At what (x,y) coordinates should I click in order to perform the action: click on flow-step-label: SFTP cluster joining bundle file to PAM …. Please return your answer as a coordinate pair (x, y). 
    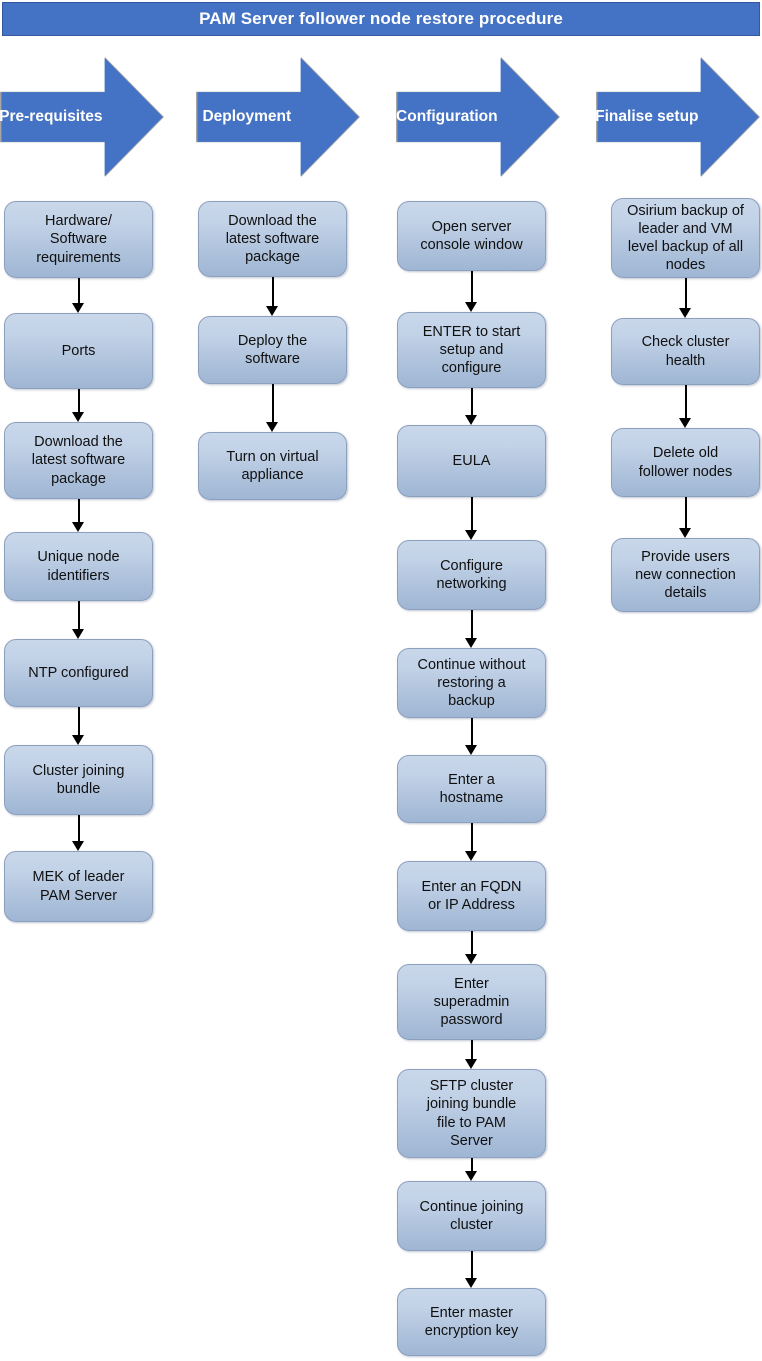
    Looking at the image, I should click on (471, 1113).